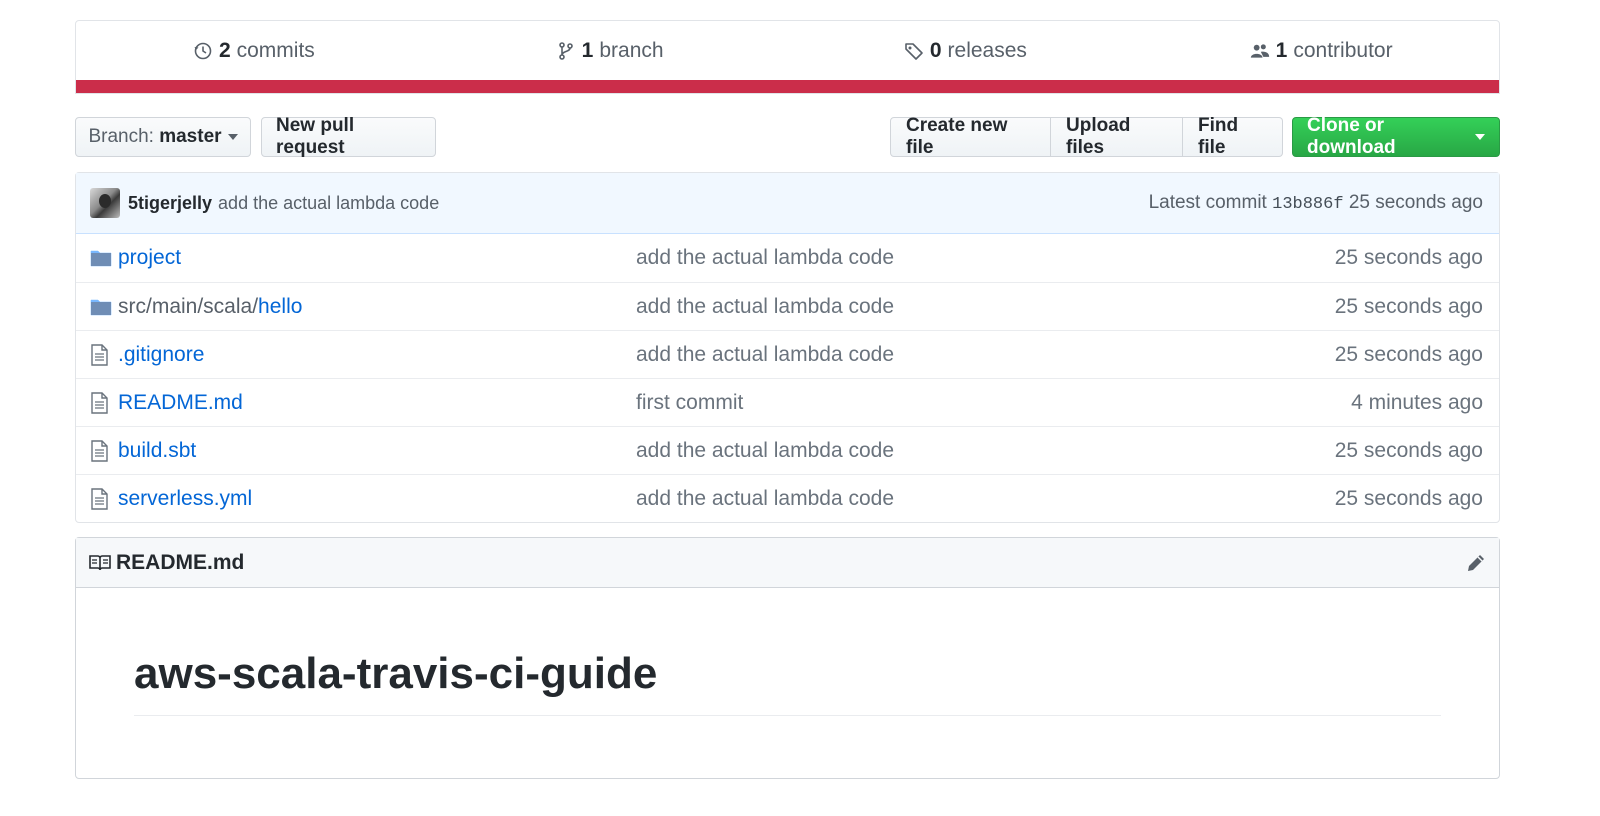 Image resolution: width=1600 pixels, height=816 pixels. Describe the element at coordinates (631, 50) in the screenshot. I see `branches-label: branch` at that location.